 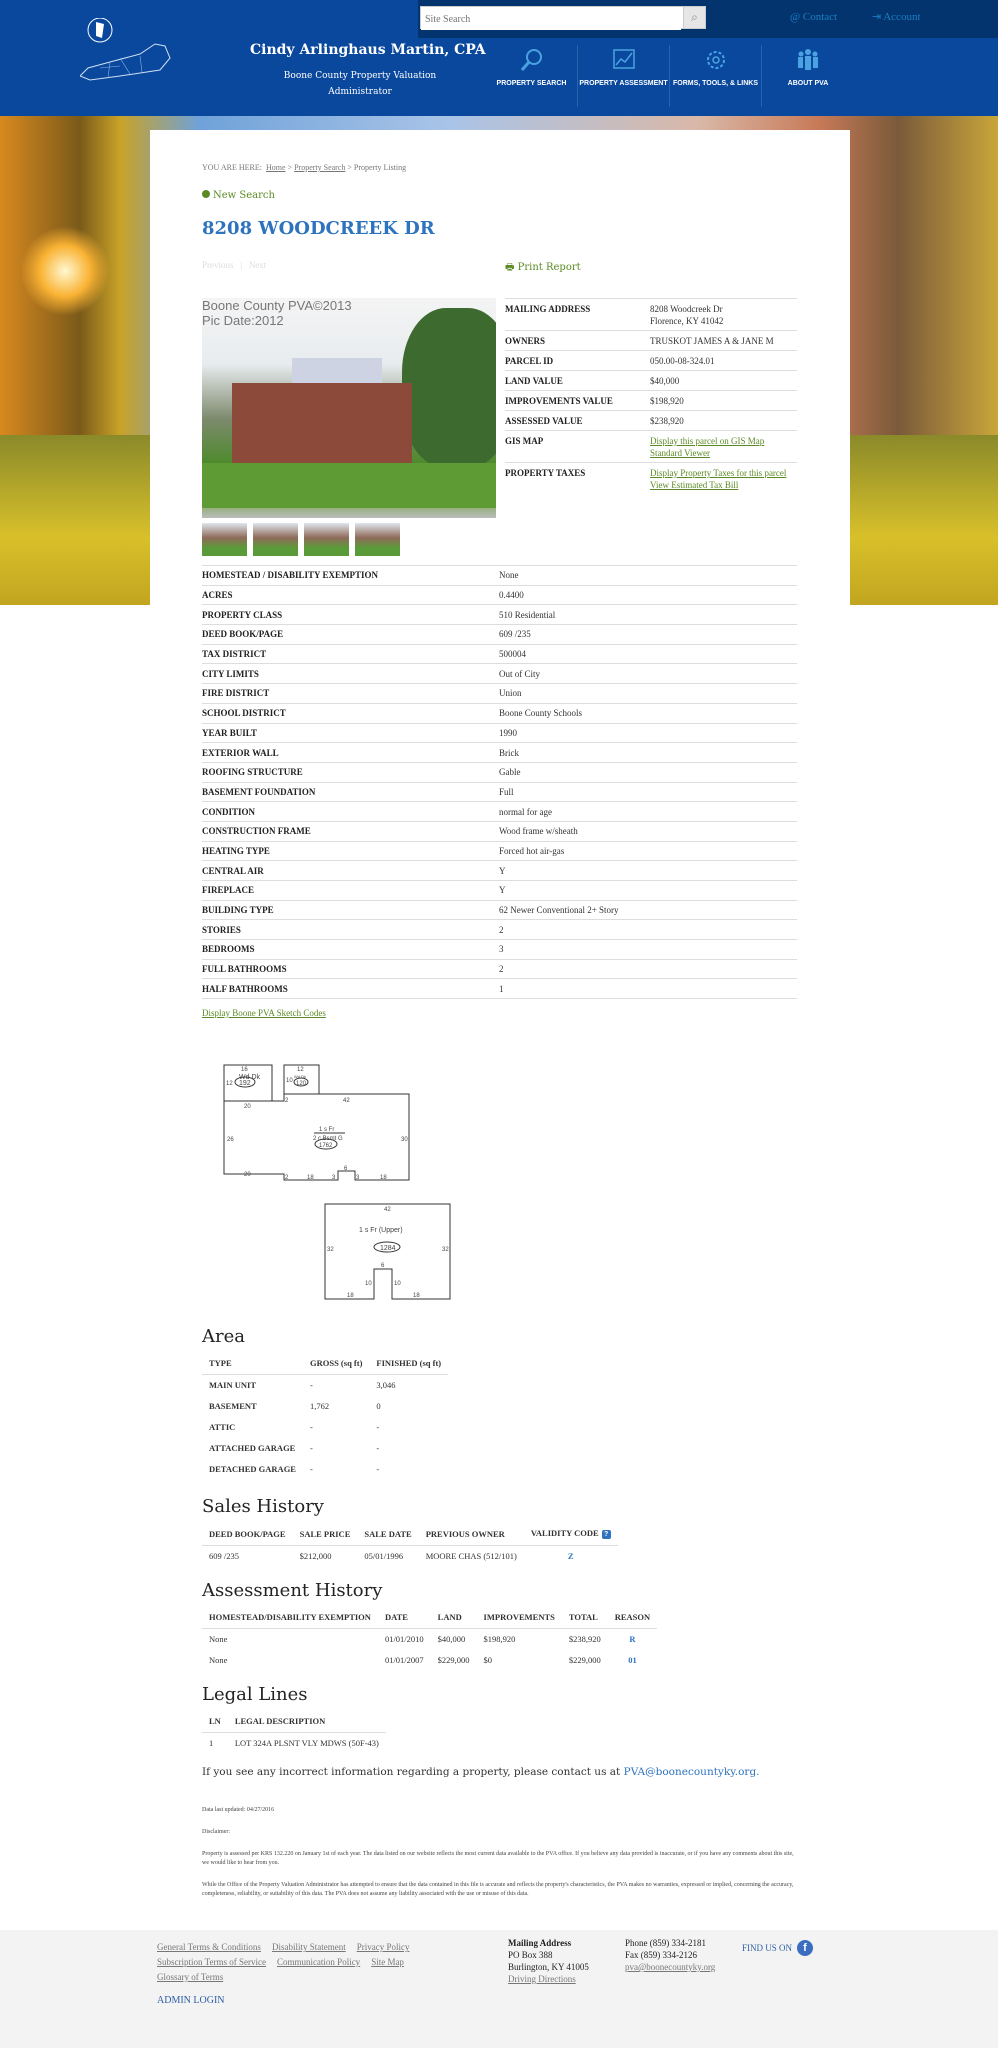 What do you see at coordinates (723, 314) in the screenshot?
I see `value: 8208 Woodcreek Dr Florence, KY 41042` at bounding box center [723, 314].